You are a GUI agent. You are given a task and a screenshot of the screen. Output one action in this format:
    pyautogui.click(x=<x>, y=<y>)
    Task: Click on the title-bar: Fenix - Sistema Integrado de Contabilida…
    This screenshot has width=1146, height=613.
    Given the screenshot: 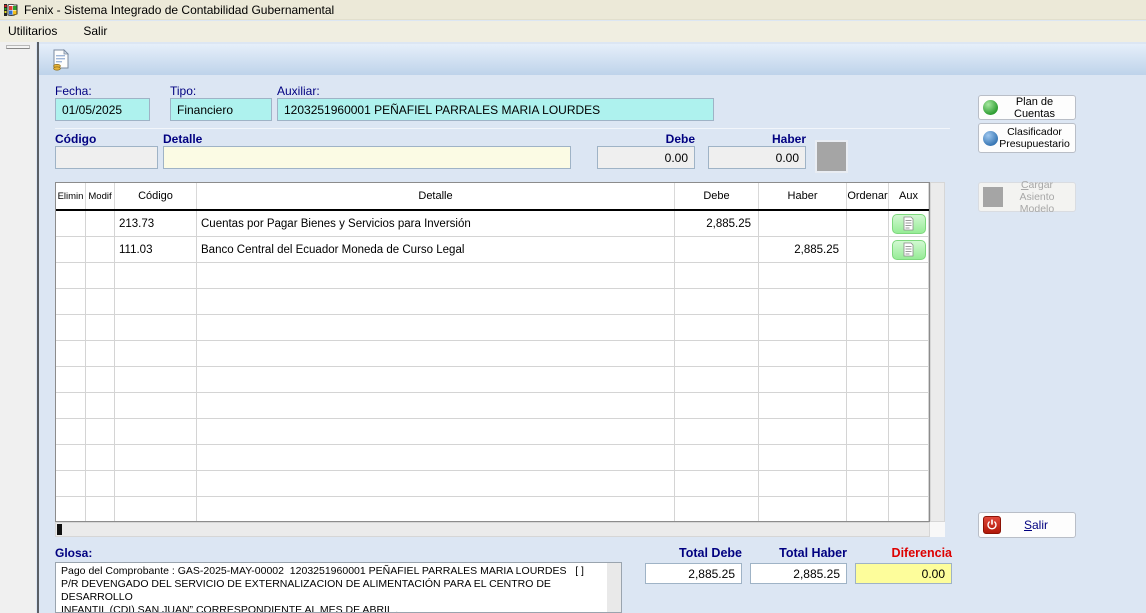 What is the action you would take?
    pyautogui.click(x=573, y=10)
    